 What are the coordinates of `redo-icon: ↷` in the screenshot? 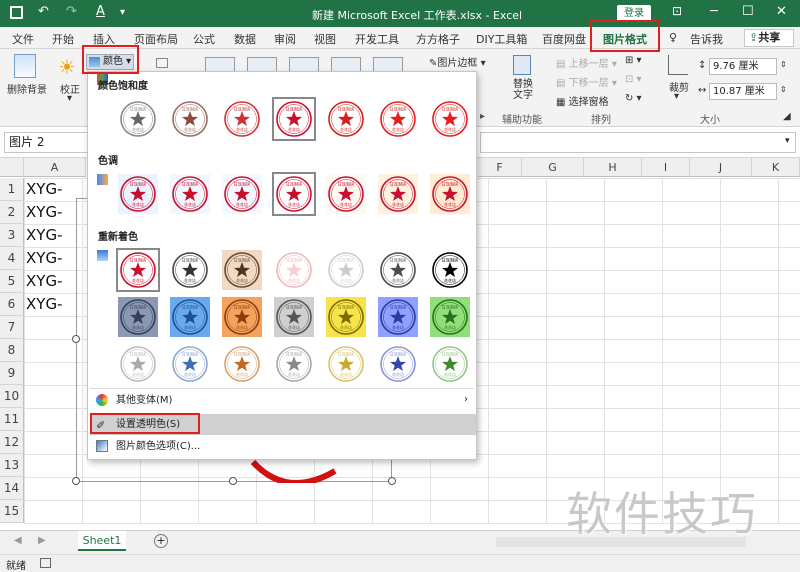 It's located at (71, 11).